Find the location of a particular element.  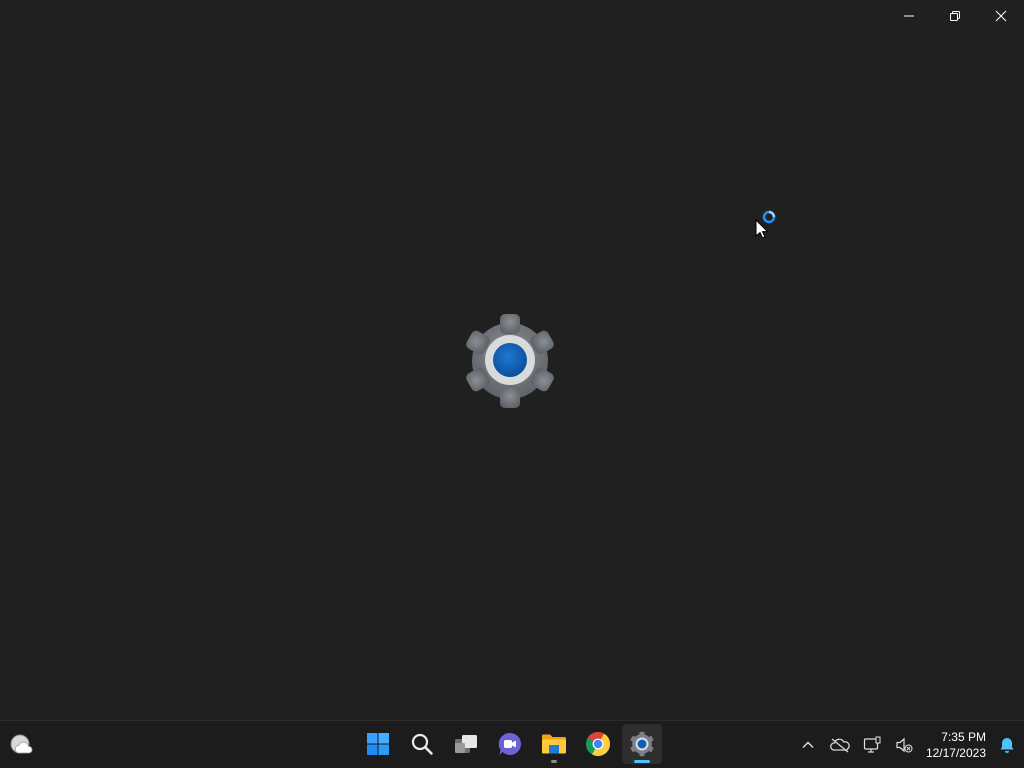

network-icon is located at coordinates (872, 744).